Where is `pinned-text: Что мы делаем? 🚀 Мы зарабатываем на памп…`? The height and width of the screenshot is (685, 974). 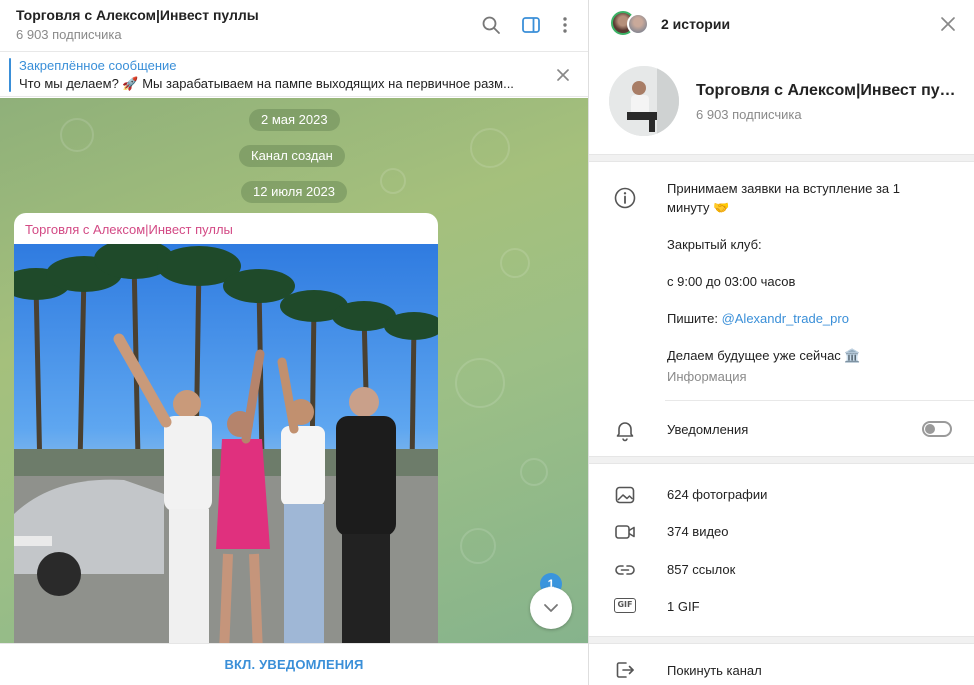 pinned-text: Что мы делаем? 🚀 Мы зарабатываем на памп… is located at coordinates (266, 83).